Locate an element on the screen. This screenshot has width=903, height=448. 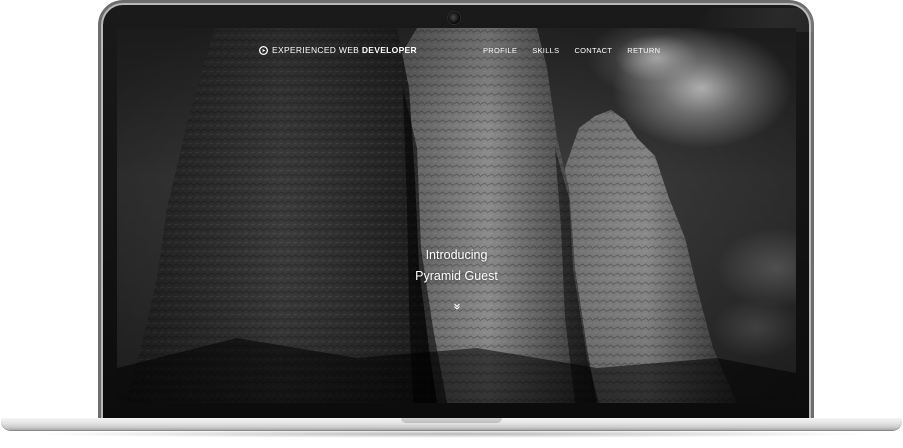
nav-item-skills: SKILLS is located at coordinates (545, 50).